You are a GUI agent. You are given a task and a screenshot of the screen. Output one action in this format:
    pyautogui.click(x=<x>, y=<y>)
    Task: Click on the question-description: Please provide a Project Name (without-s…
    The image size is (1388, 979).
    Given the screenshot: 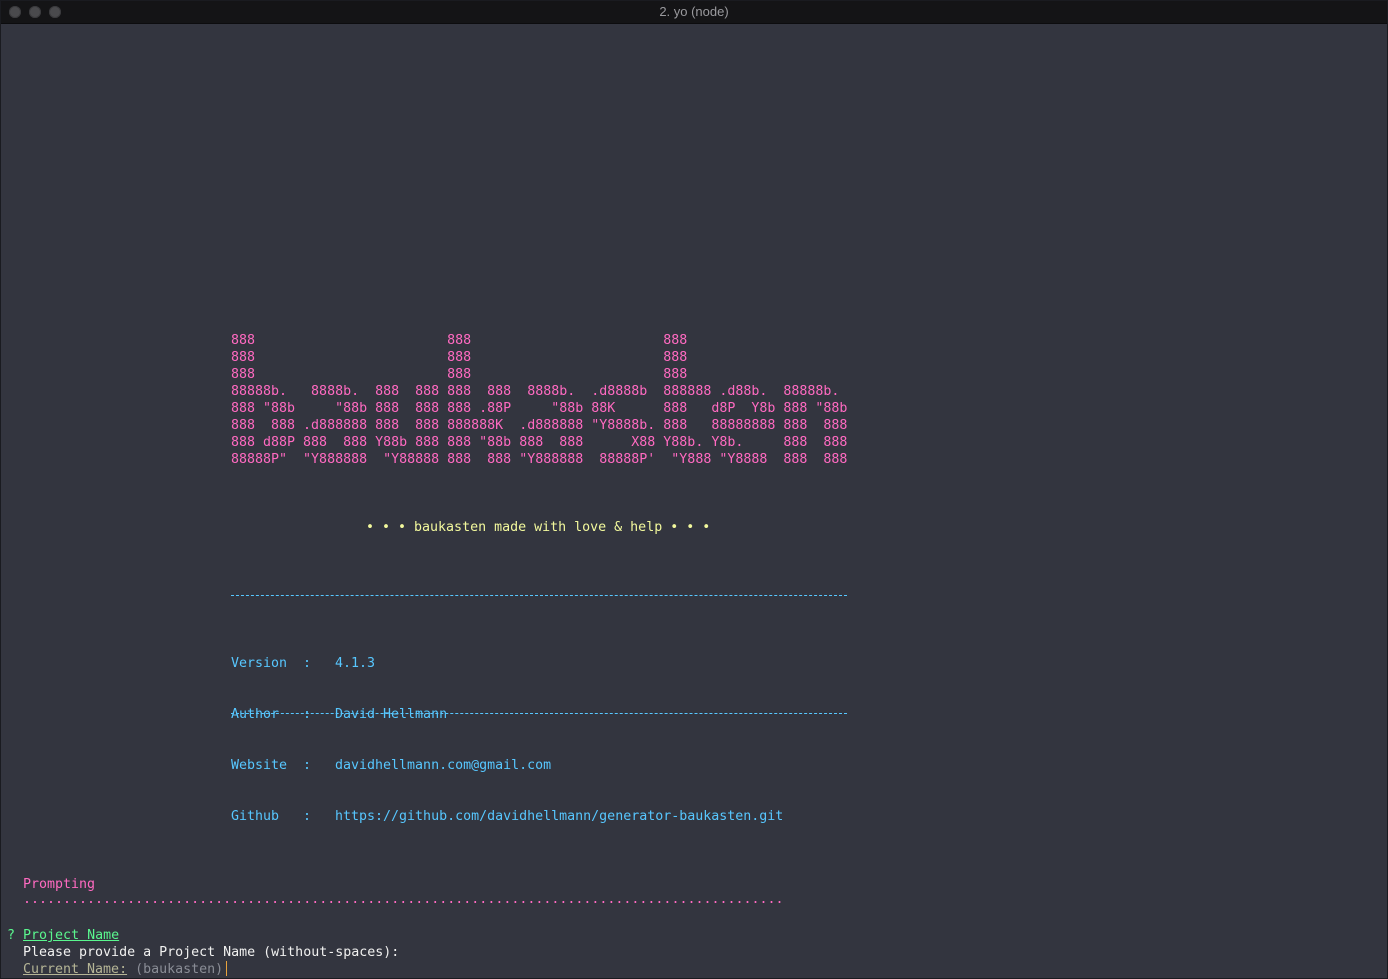 What is the action you would take?
    pyautogui.click(x=211, y=952)
    